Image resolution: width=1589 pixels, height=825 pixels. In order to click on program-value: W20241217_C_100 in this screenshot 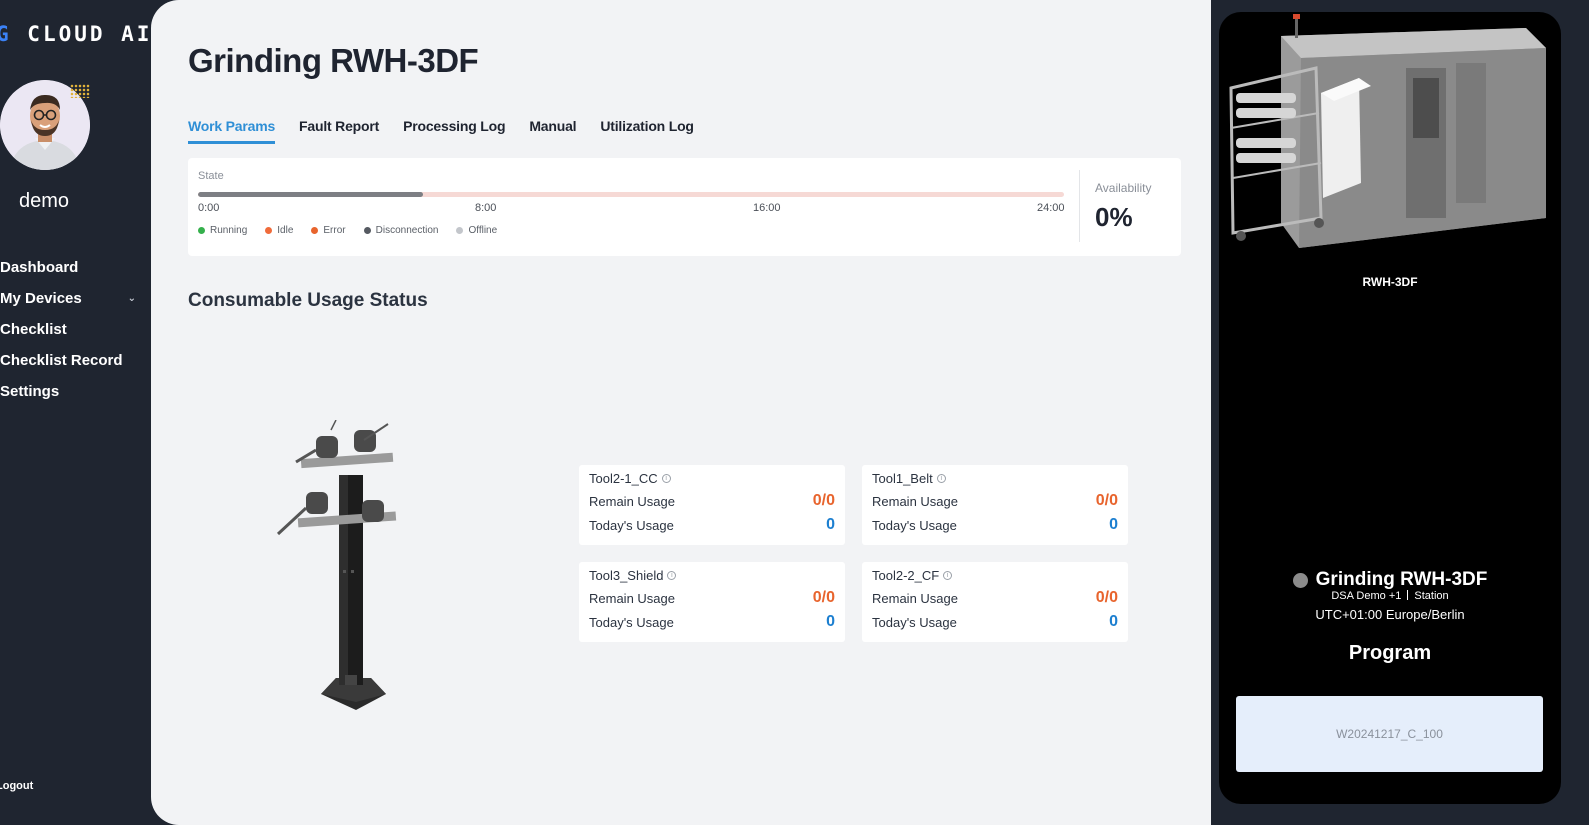, I will do `click(1389, 734)`.